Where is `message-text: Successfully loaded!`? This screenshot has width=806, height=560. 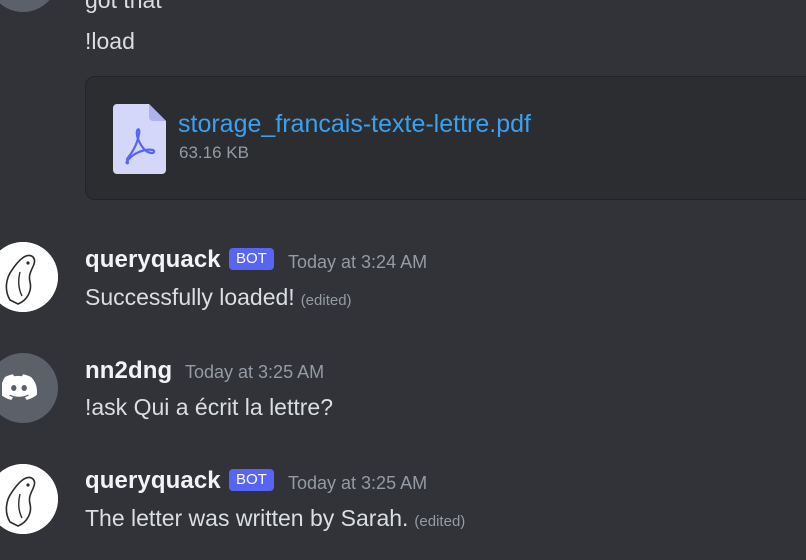 message-text: Successfully loaded! is located at coordinates (190, 297).